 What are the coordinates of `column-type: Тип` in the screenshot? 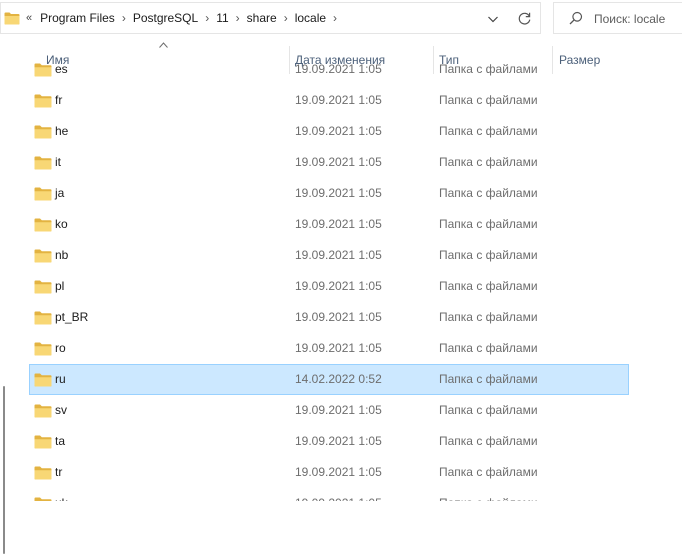 It's located at (492, 60).